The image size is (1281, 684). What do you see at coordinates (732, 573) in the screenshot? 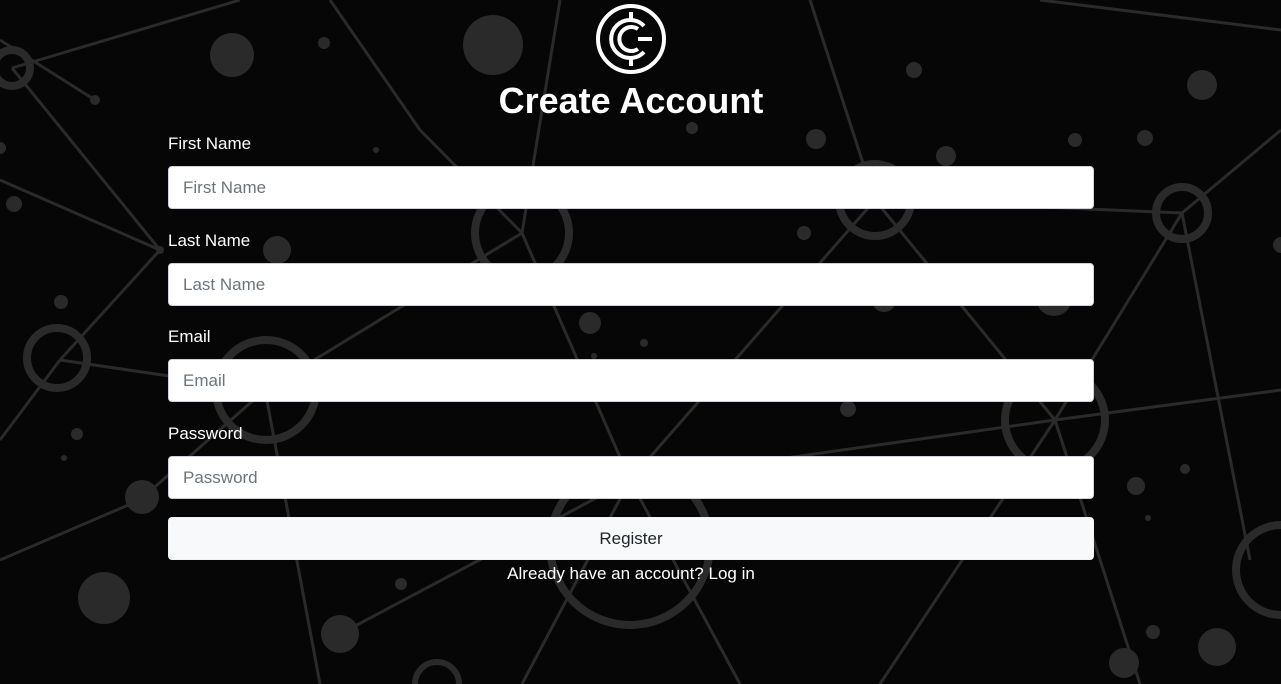
I see `login-link: Log in` at bounding box center [732, 573].